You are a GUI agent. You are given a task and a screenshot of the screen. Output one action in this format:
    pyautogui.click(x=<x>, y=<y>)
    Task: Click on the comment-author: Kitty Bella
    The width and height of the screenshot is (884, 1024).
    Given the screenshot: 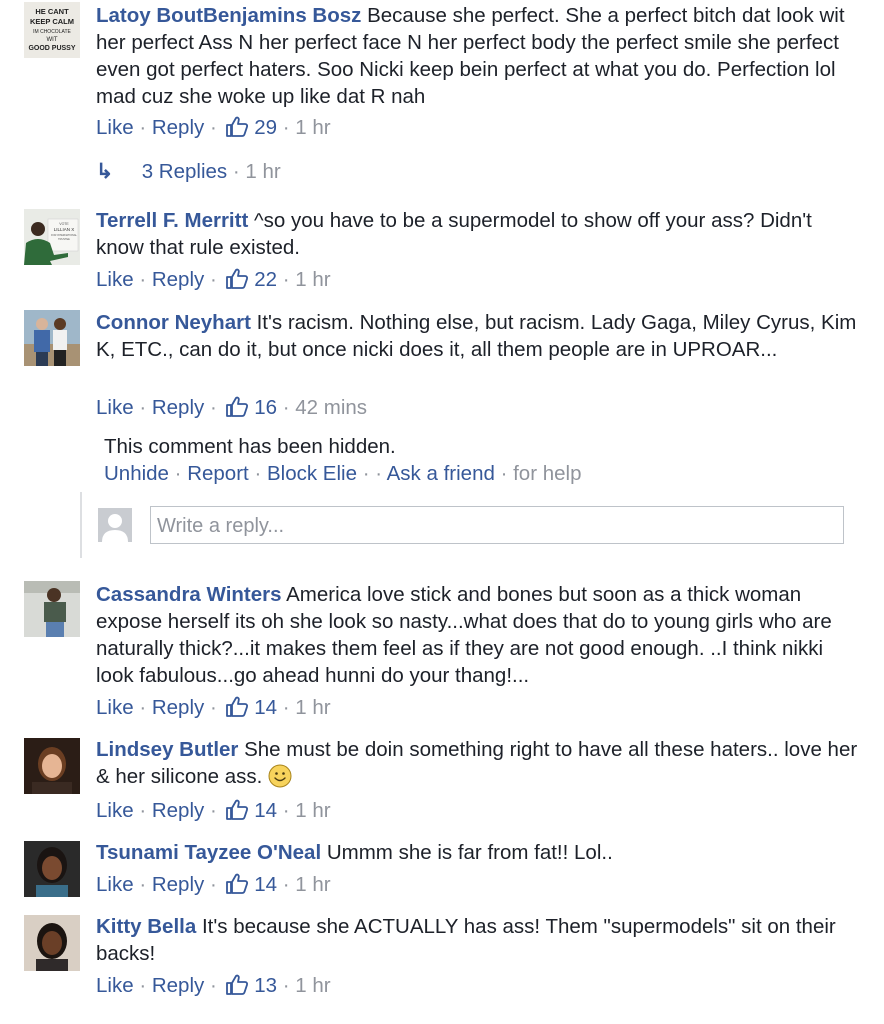 What is the action you would take?
    pyautogui.click(x=146, y=926)
    